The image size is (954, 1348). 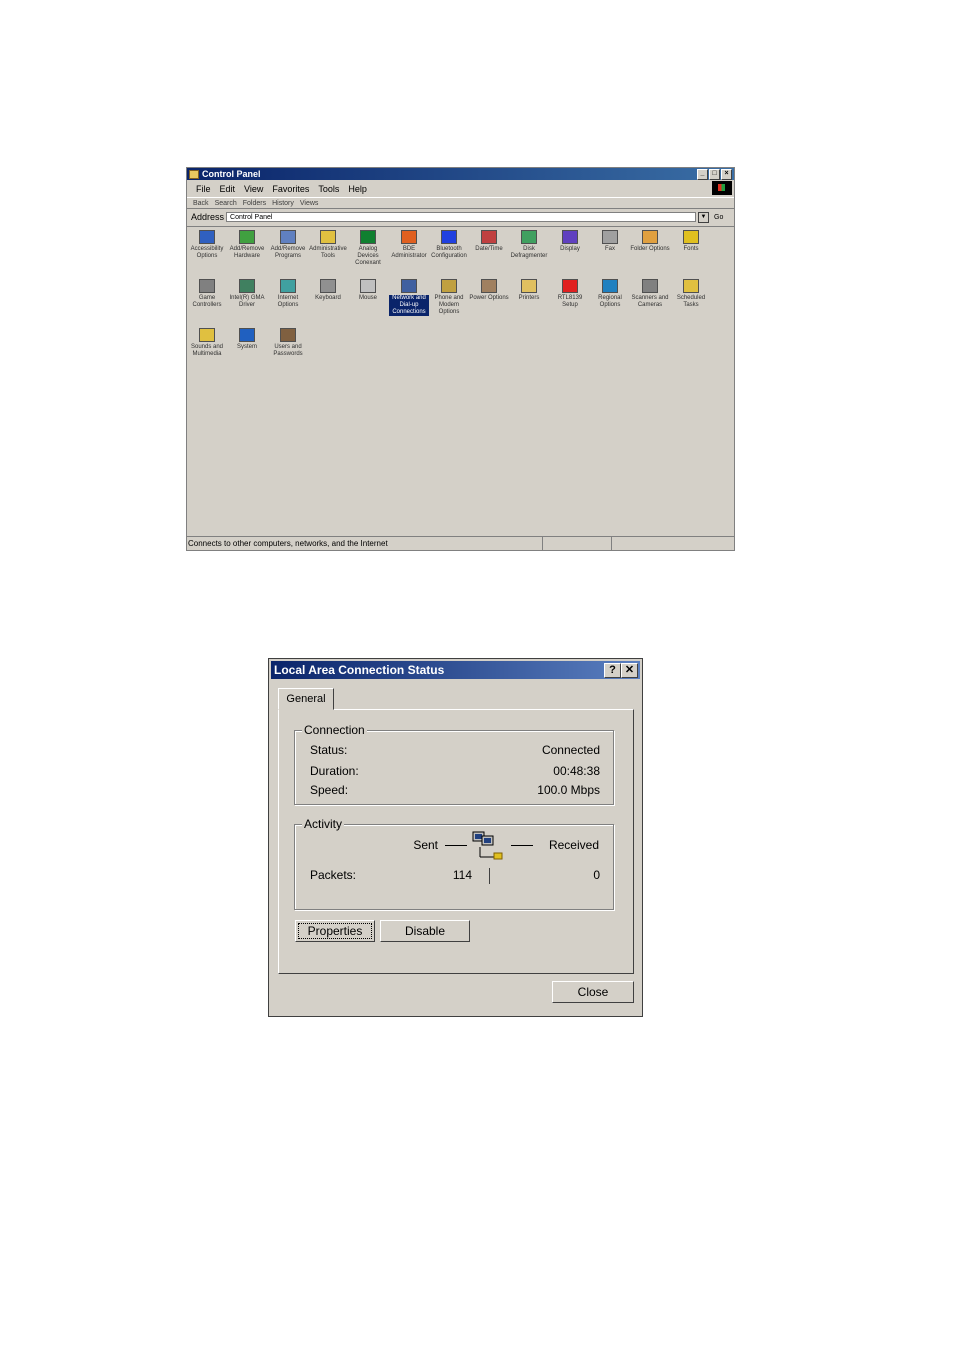 What do you see at coordinates (568, 790) in the screenshot?
I see `speed-value: 100.0 Mbps` at bounding box center [568, 790].